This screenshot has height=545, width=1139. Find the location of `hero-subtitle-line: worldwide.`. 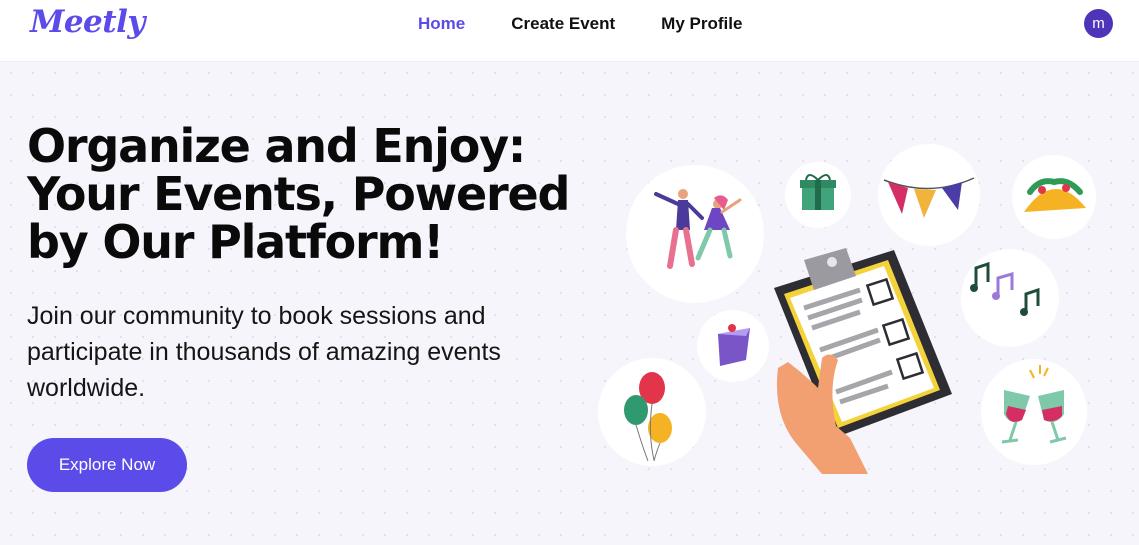

hero-subtitle-line: worldwide. is located at coordinates (86, 388).